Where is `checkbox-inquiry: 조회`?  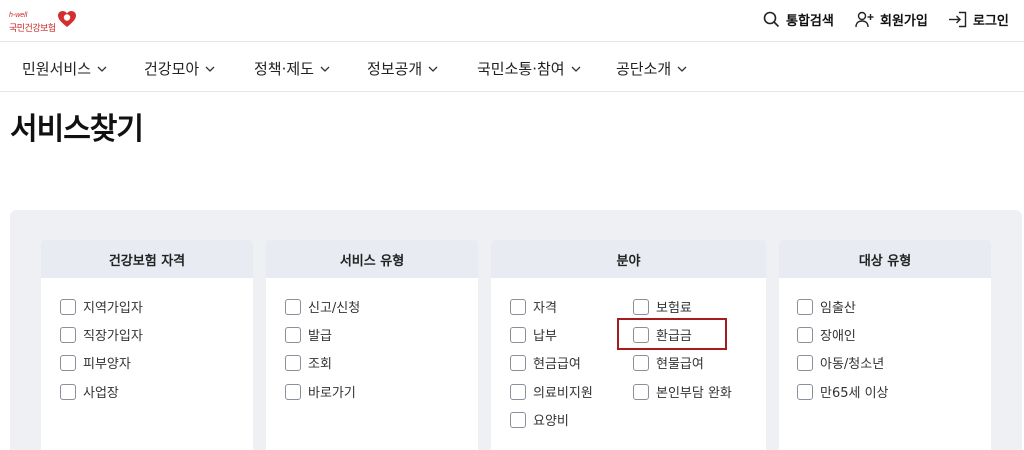 checkbox-inquiry: 조회 is located at coordinates (308, 362).